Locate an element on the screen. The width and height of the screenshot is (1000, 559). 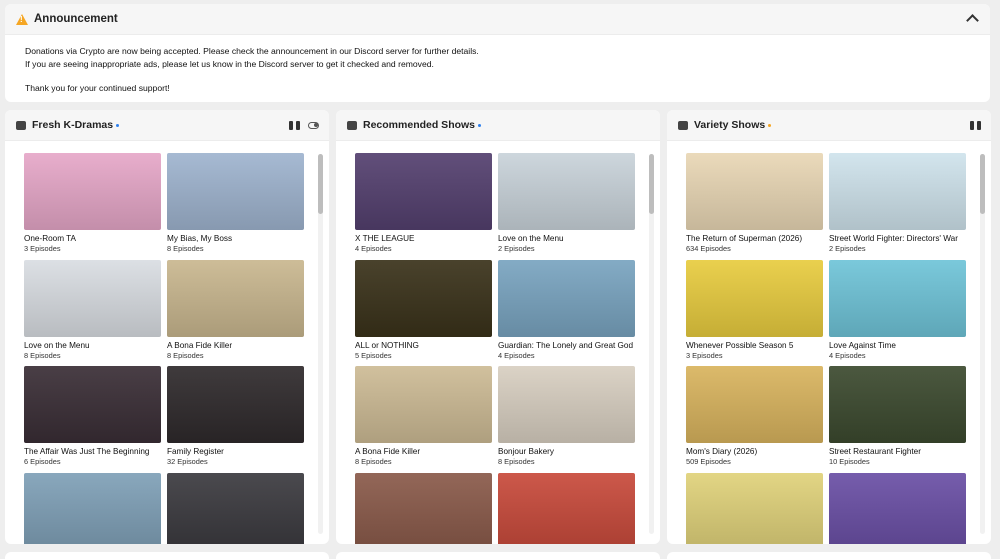
show-card: Whenever Possible Season 53 Episodes is located at coordinates (754, 313).